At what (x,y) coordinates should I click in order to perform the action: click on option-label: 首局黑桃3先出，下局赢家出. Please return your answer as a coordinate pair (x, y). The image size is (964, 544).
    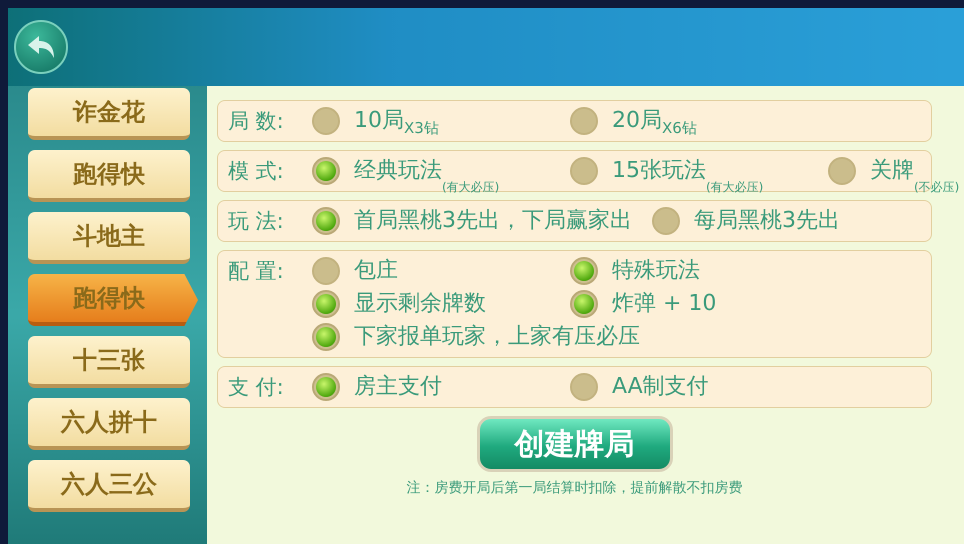
    Looking at the image, I should click on (493, 221).